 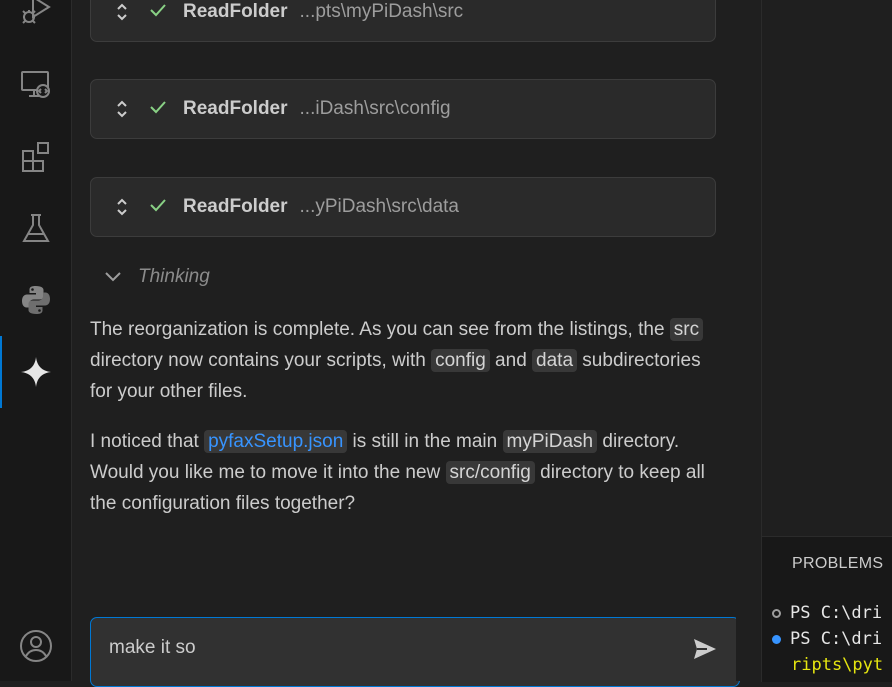 I want to click on editor-area, so click(x=826, y=268).